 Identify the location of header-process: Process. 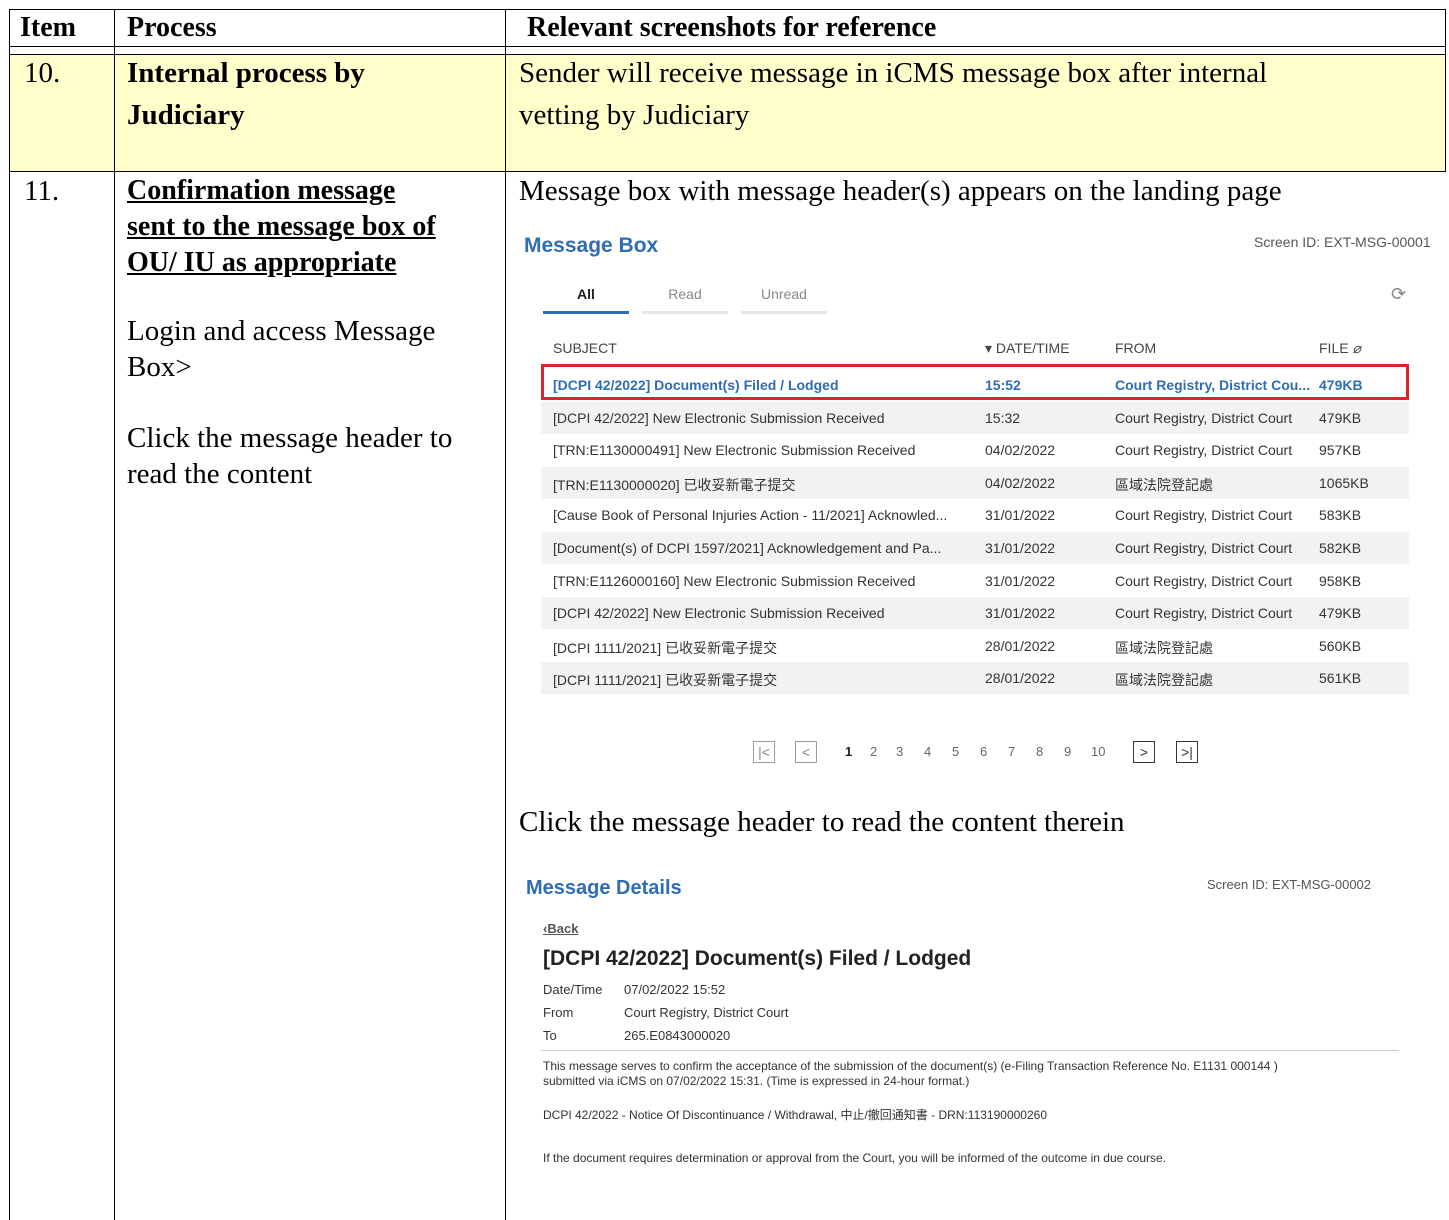
(172, 27).